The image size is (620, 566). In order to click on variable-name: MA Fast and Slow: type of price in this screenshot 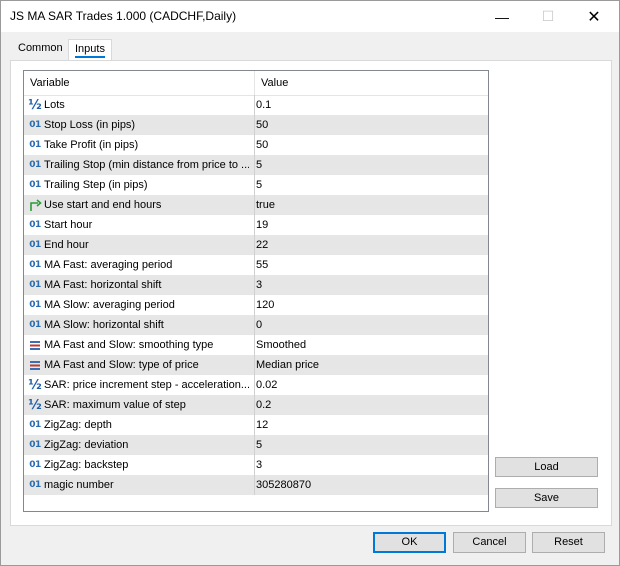, I will do `click(121, 365)`.